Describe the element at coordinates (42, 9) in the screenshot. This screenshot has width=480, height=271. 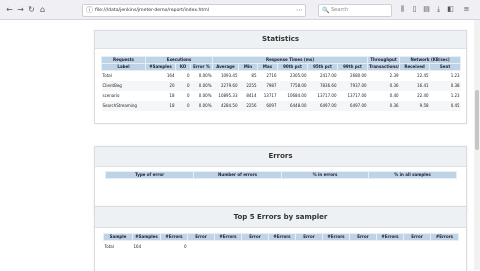
I see `home-icon: ⌂` at that location.